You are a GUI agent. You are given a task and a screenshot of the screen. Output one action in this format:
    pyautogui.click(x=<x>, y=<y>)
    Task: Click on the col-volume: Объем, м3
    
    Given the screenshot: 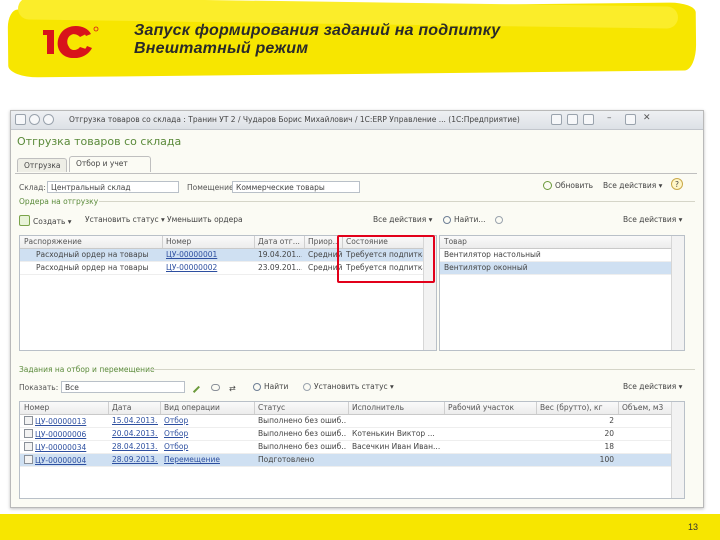 What is the action you would take?
    pyautogui.click(x=648, y=407)
    